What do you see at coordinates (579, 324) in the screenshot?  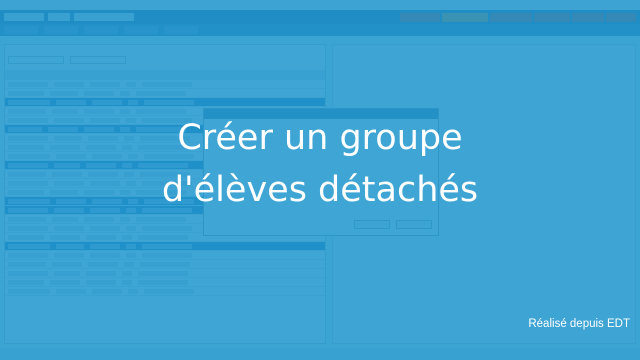 I see `credit-text: Réalisé depuis EDT` at bounding box center [579, 324].